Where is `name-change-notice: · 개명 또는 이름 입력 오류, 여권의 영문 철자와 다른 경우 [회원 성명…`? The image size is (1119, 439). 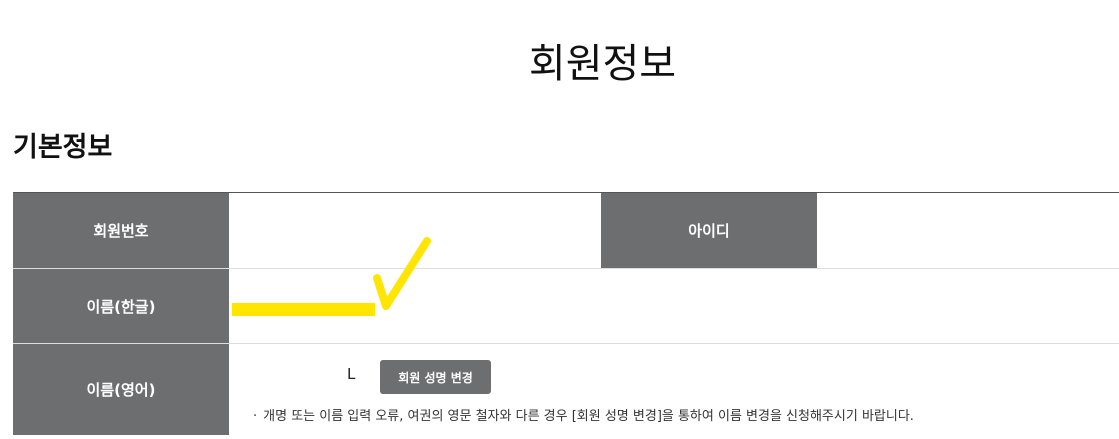
name-change-notice: · 개명 또는 이름 입력 오류, 여권의 영문 철자와 다른 경우 [회원 성명… is located at coordinates (583, 414).